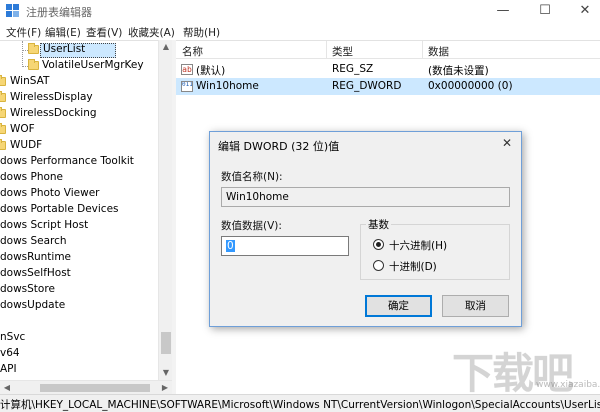  I want to click on tree-horizontal-scrollbar: ◀ ▶, so click(86, 387).